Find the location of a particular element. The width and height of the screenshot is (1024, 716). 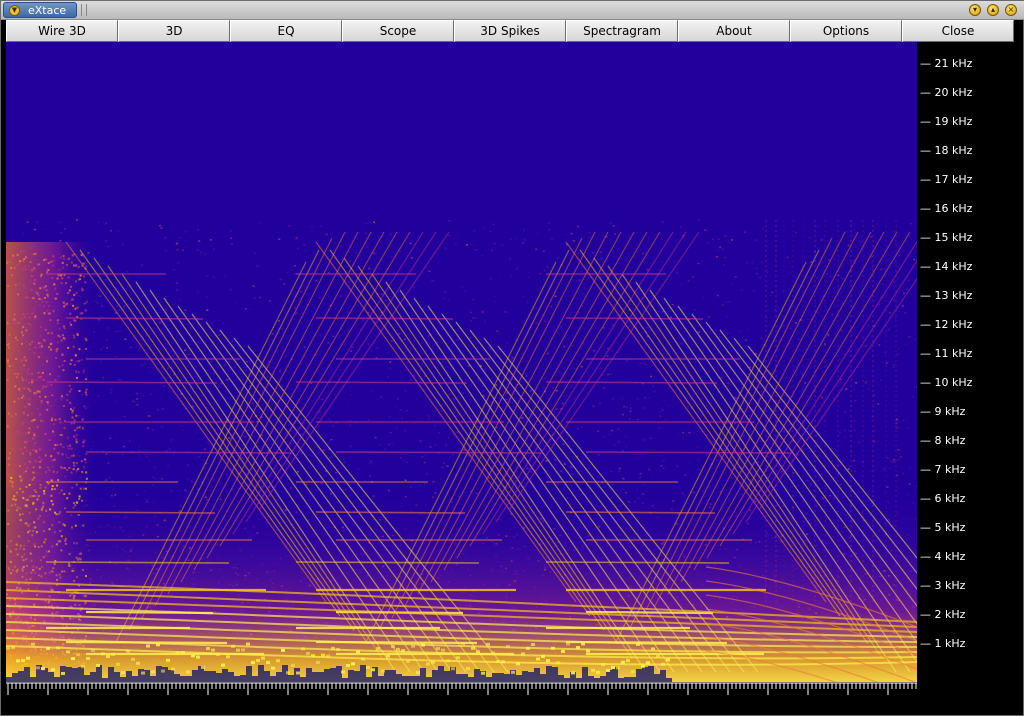

spectragram-button: Spectragram is located at coordinates (622, 31).